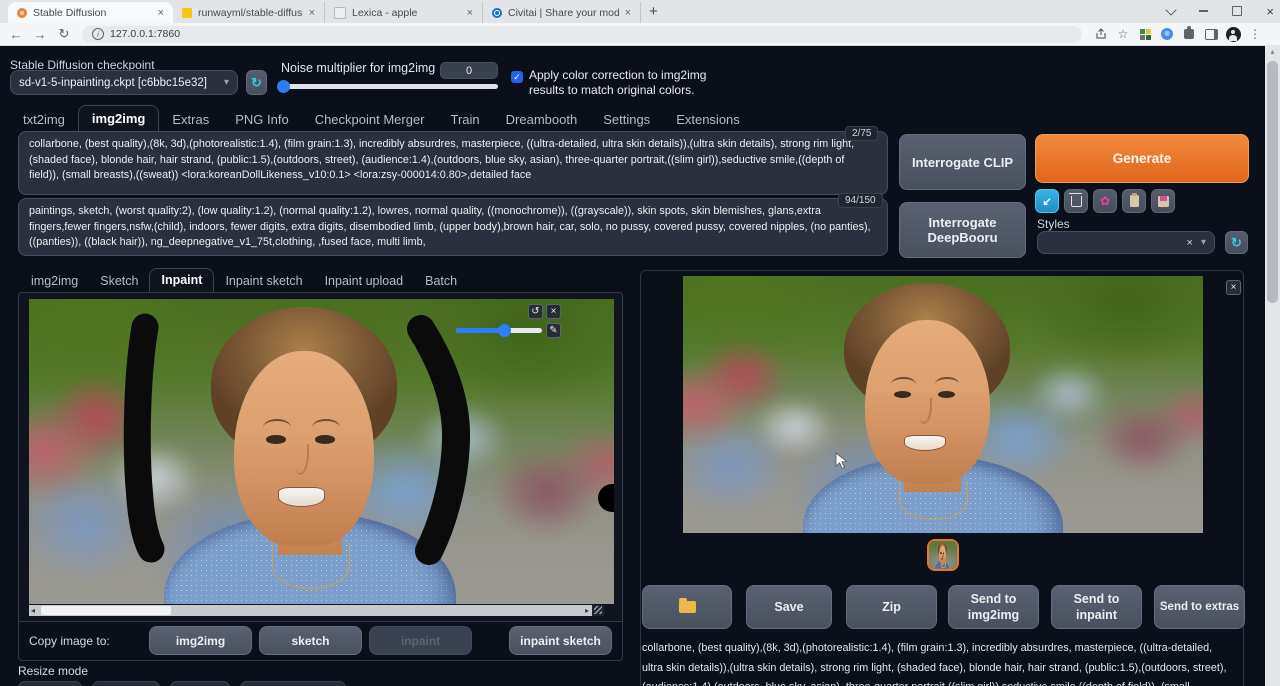  Describe the element at coordinates (542, 119) in the screenshot. I see `tab-dreambooth: Dreambooth` at that location.